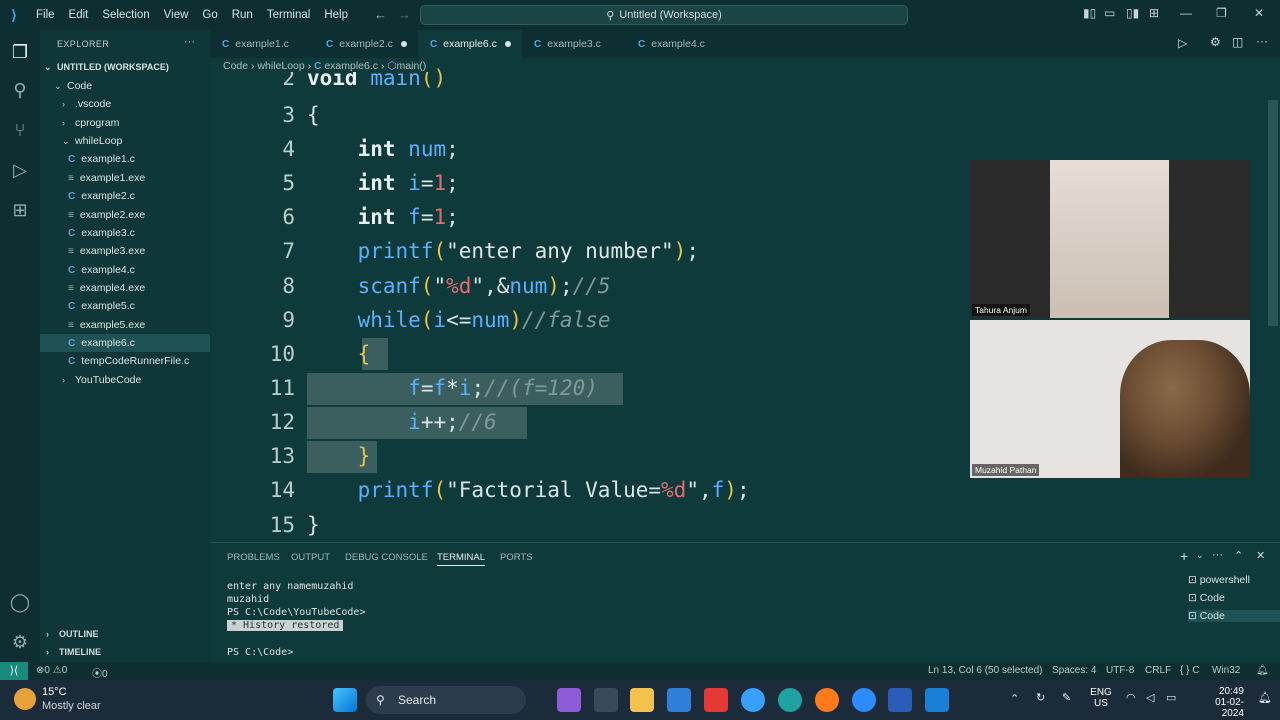 The image size is (1280, 720). What do you see at coordinates (985, 670) in the screenshot?
I see `cursor-position: Ln 13, Col 6 (50 selected)` at bounding box center [985, 670].